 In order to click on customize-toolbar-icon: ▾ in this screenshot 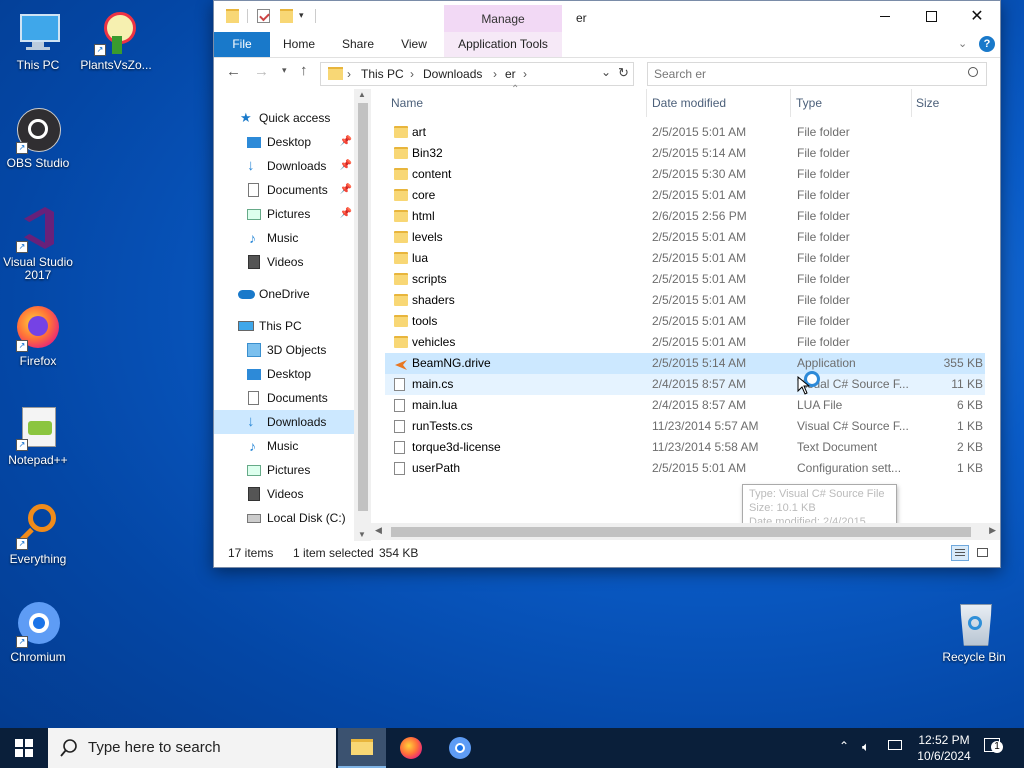, I will do `click(301, 15)`.